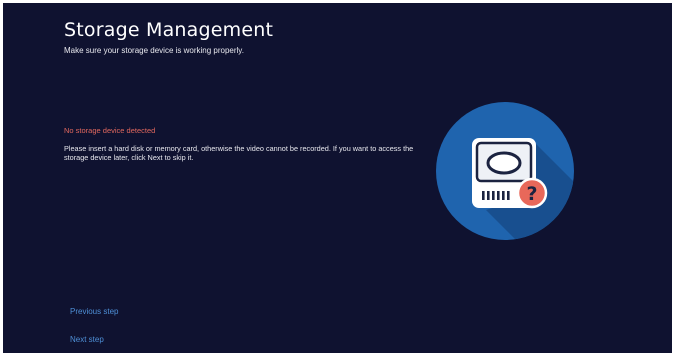  Describe the element at coordinates (110, 130) in the screenshot. I see `error-message: No storage device detected` at that location.